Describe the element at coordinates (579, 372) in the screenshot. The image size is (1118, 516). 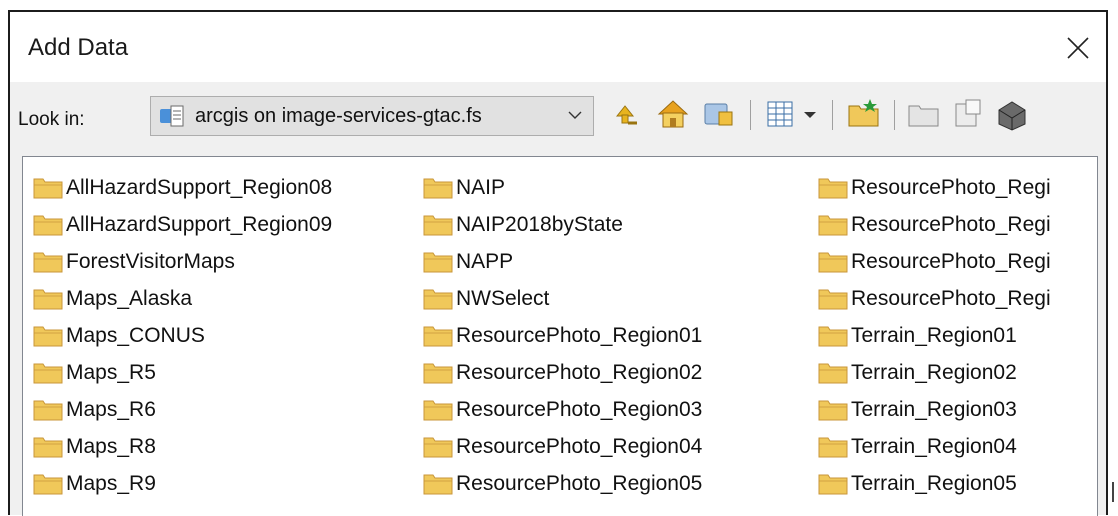
I see `folder-label: ResourcePhoto_Region02` at that location.